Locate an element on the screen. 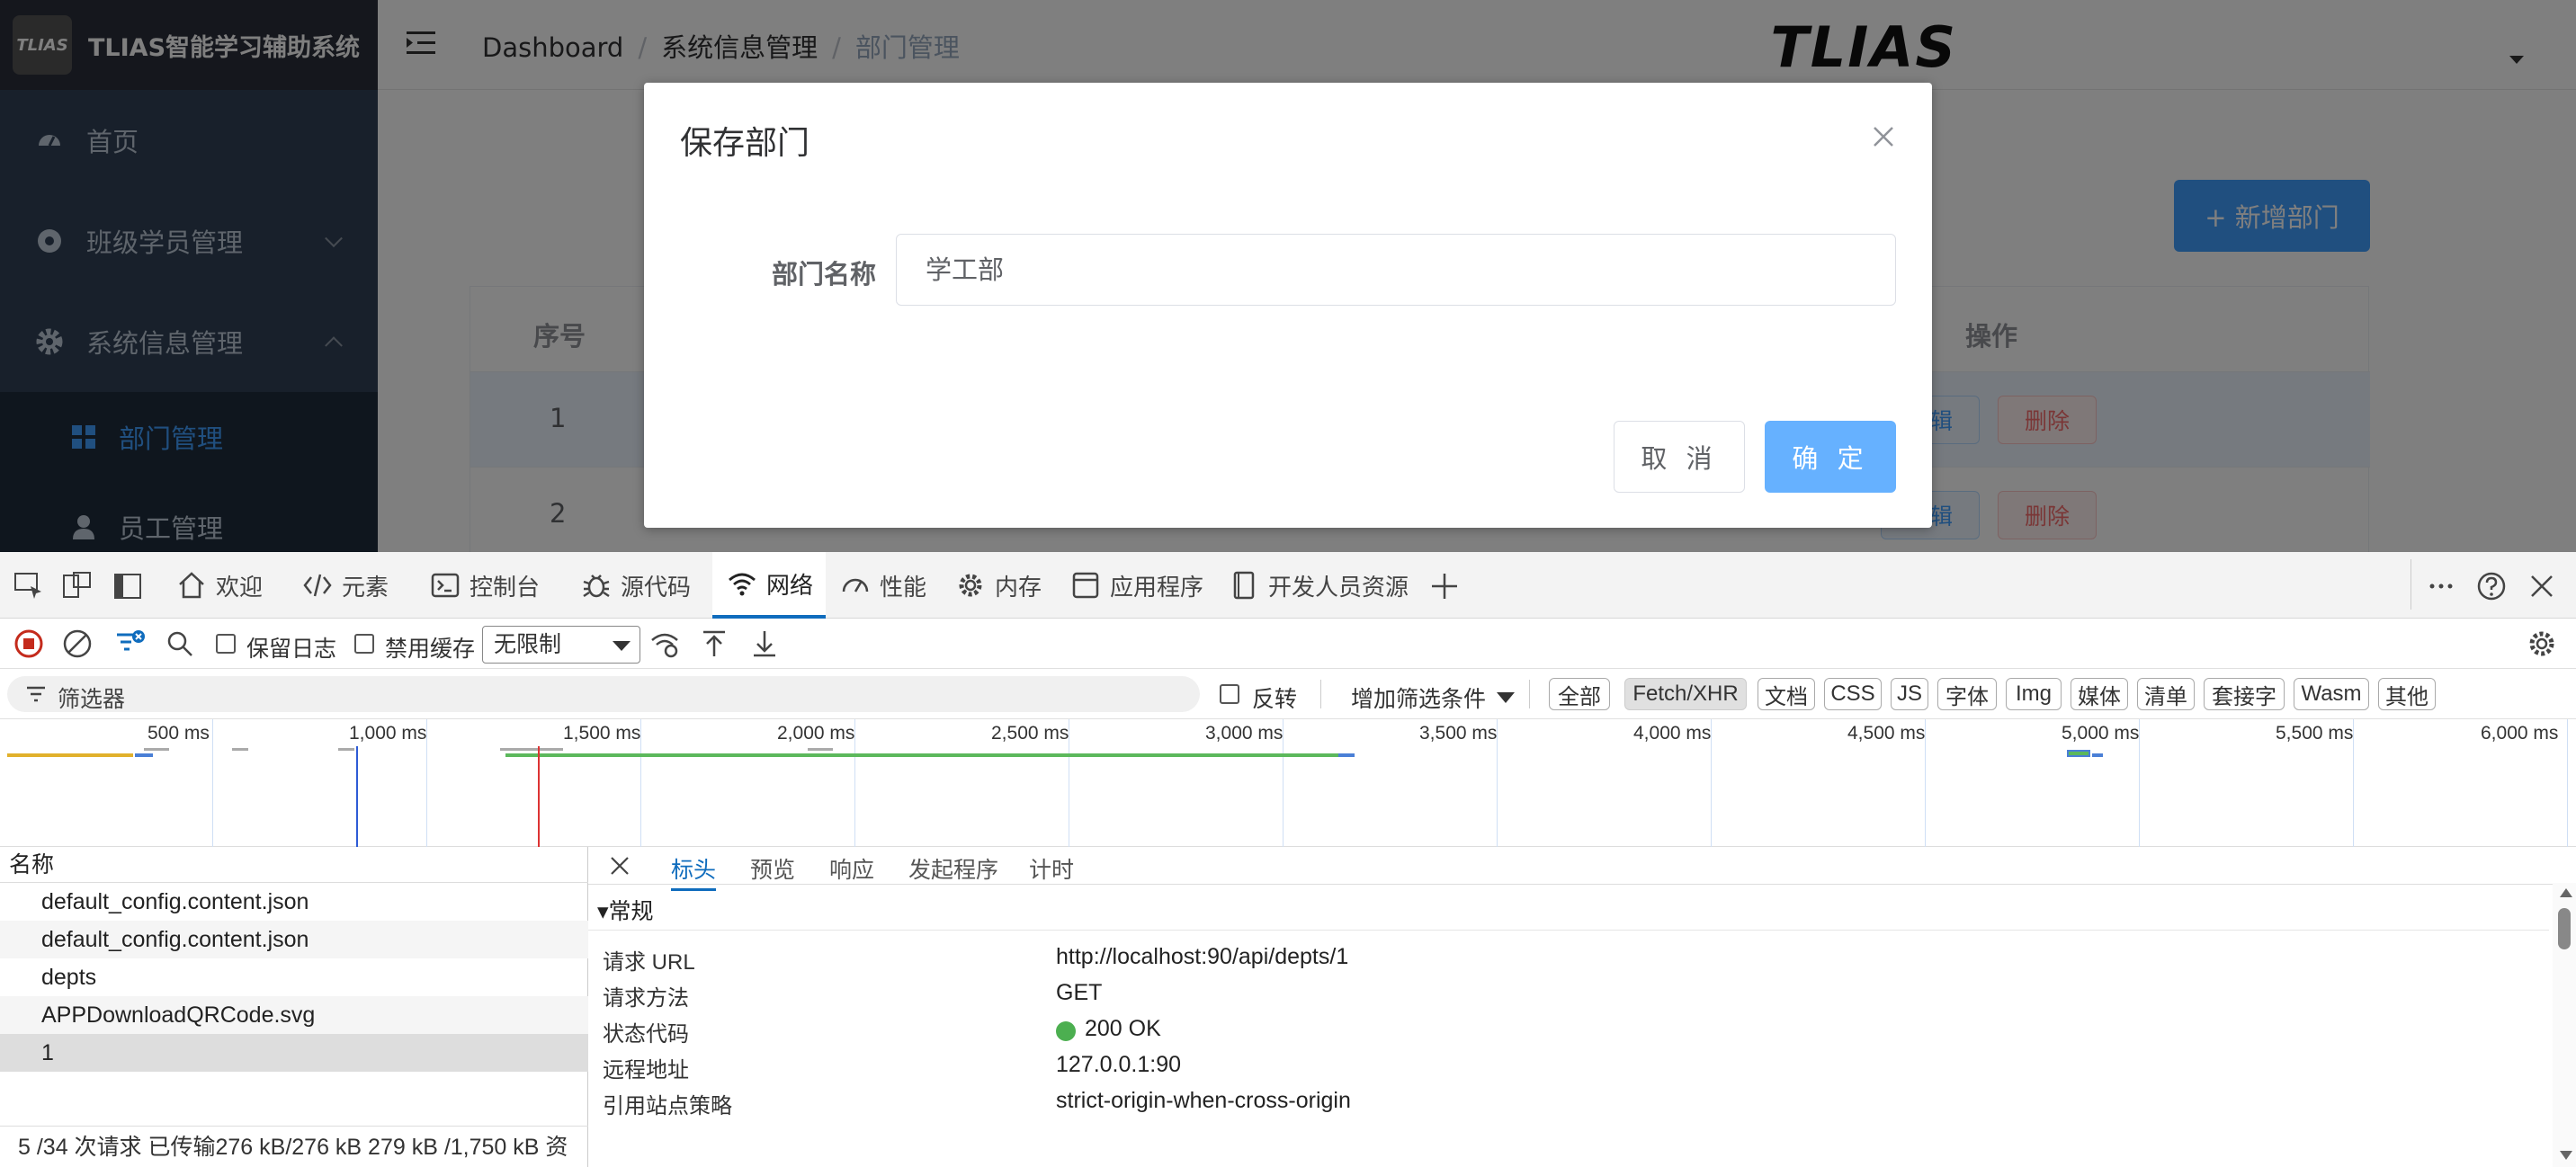  invert-checkbox is located at coordinates (1229, 694).